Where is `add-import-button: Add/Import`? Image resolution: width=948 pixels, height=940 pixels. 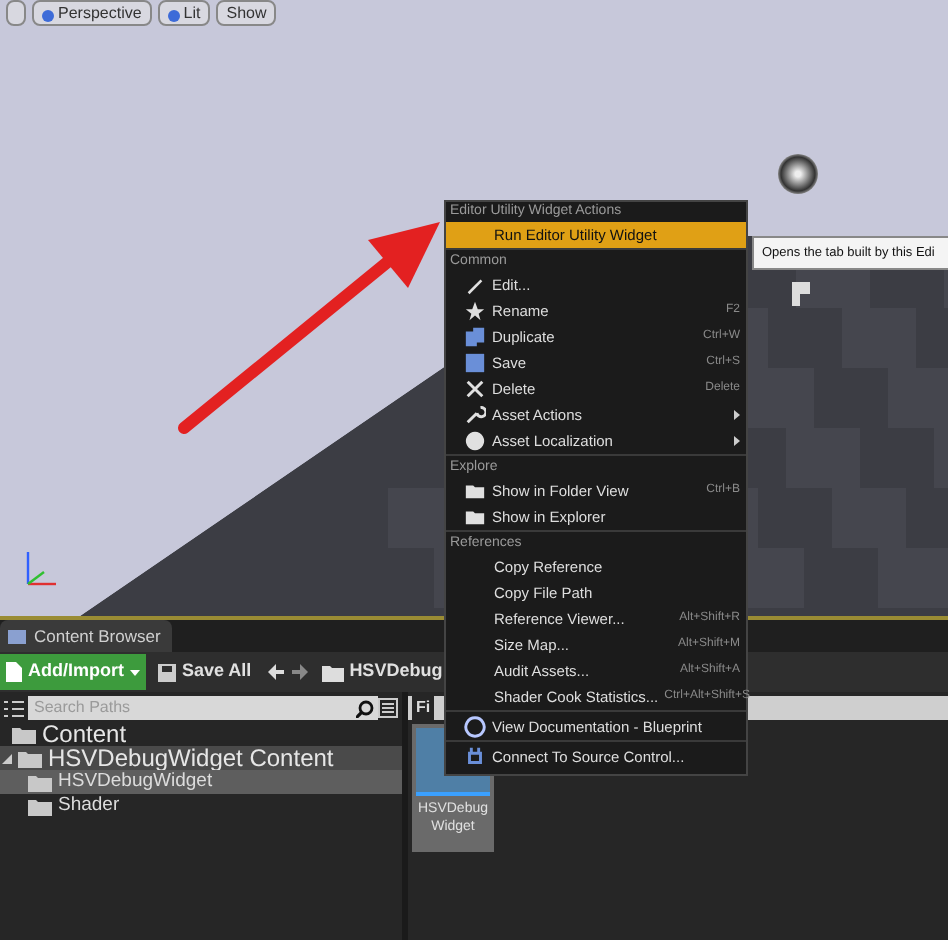
add-import-button: Add/Import is located at coordinates (73, 672).